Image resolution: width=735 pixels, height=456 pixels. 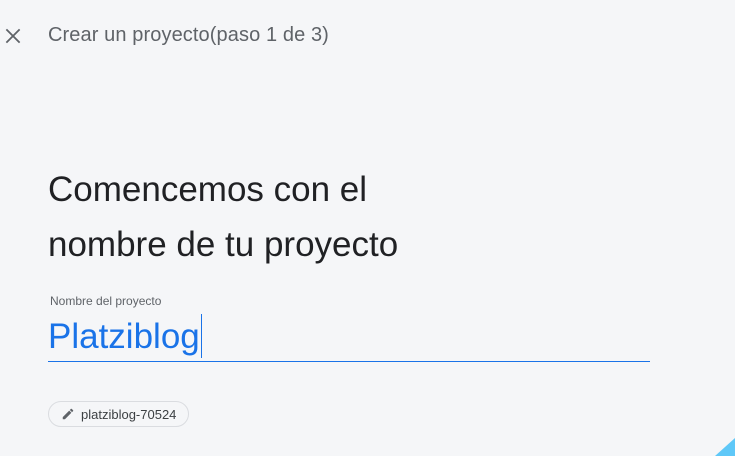 I want to click on corner-decoration, so click(x=725, y=447).